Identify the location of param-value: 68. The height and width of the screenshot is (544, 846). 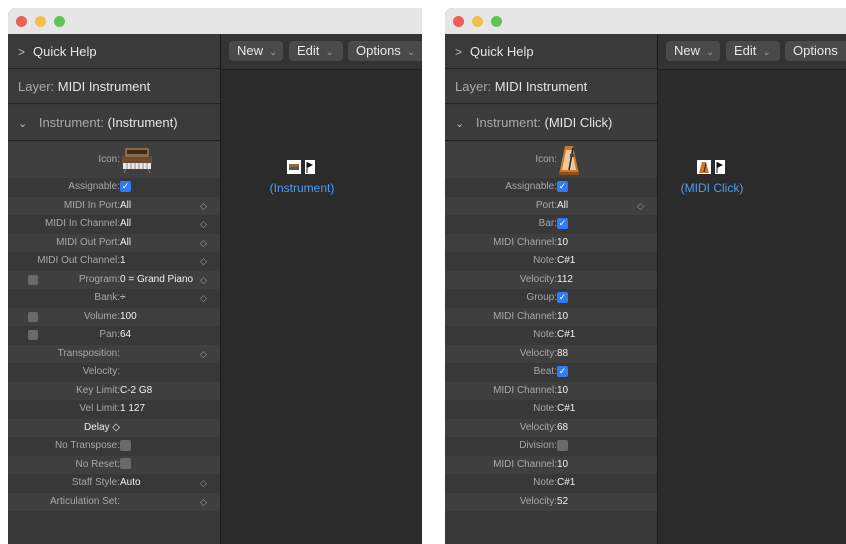
(562, 428).